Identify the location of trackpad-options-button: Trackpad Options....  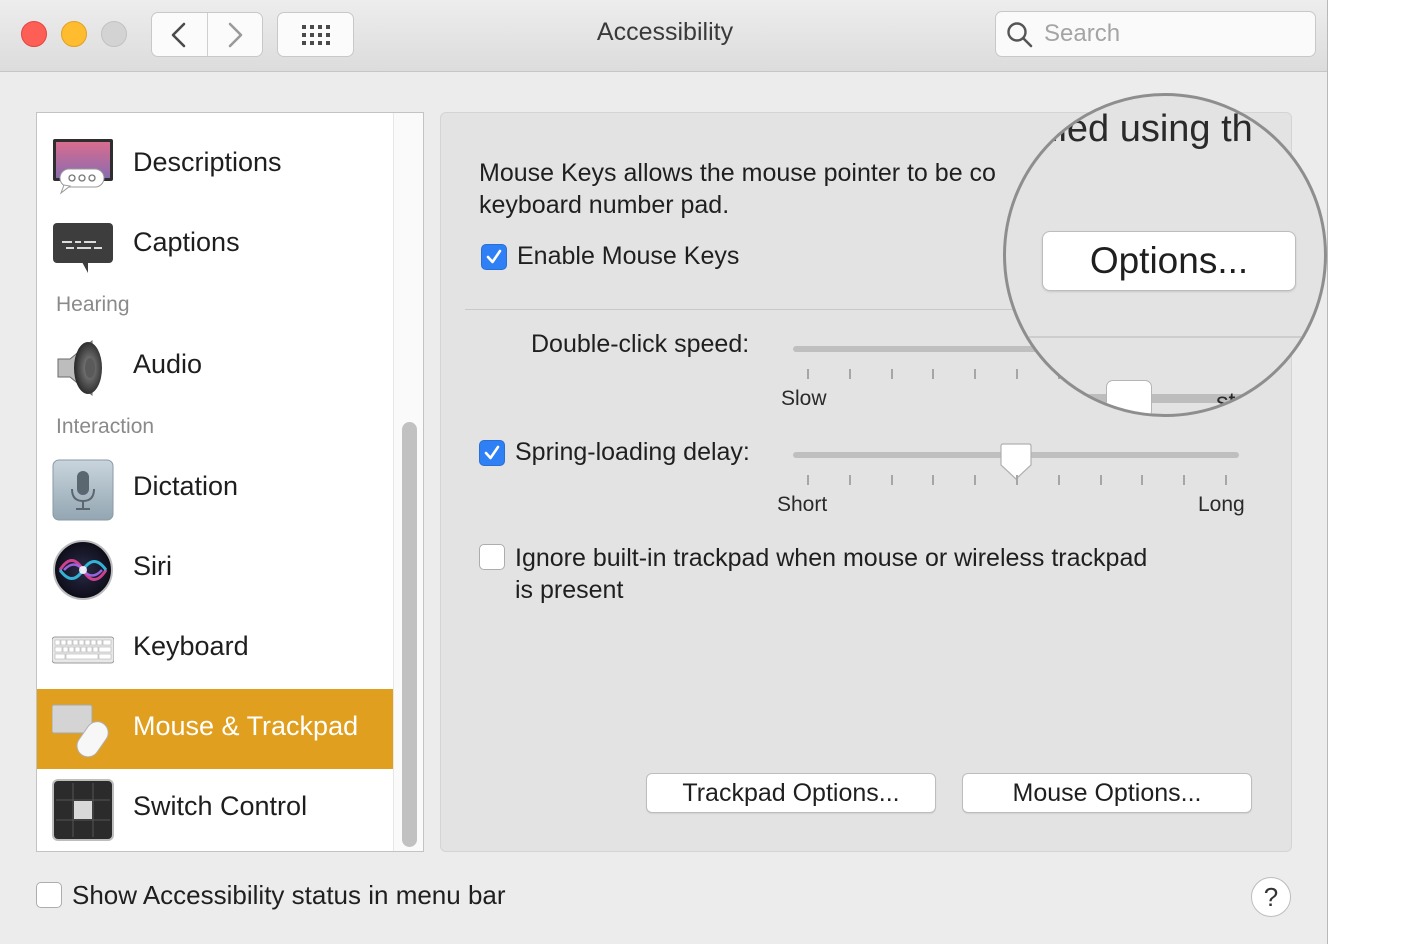
(791, 793).